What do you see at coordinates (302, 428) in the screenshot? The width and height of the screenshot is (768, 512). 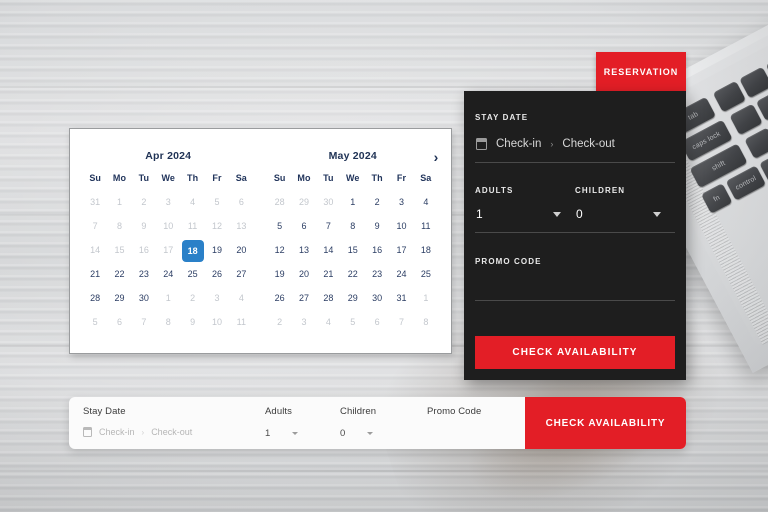 I see `bottombar-adults-select: 1` at bounding box center [302, 428].